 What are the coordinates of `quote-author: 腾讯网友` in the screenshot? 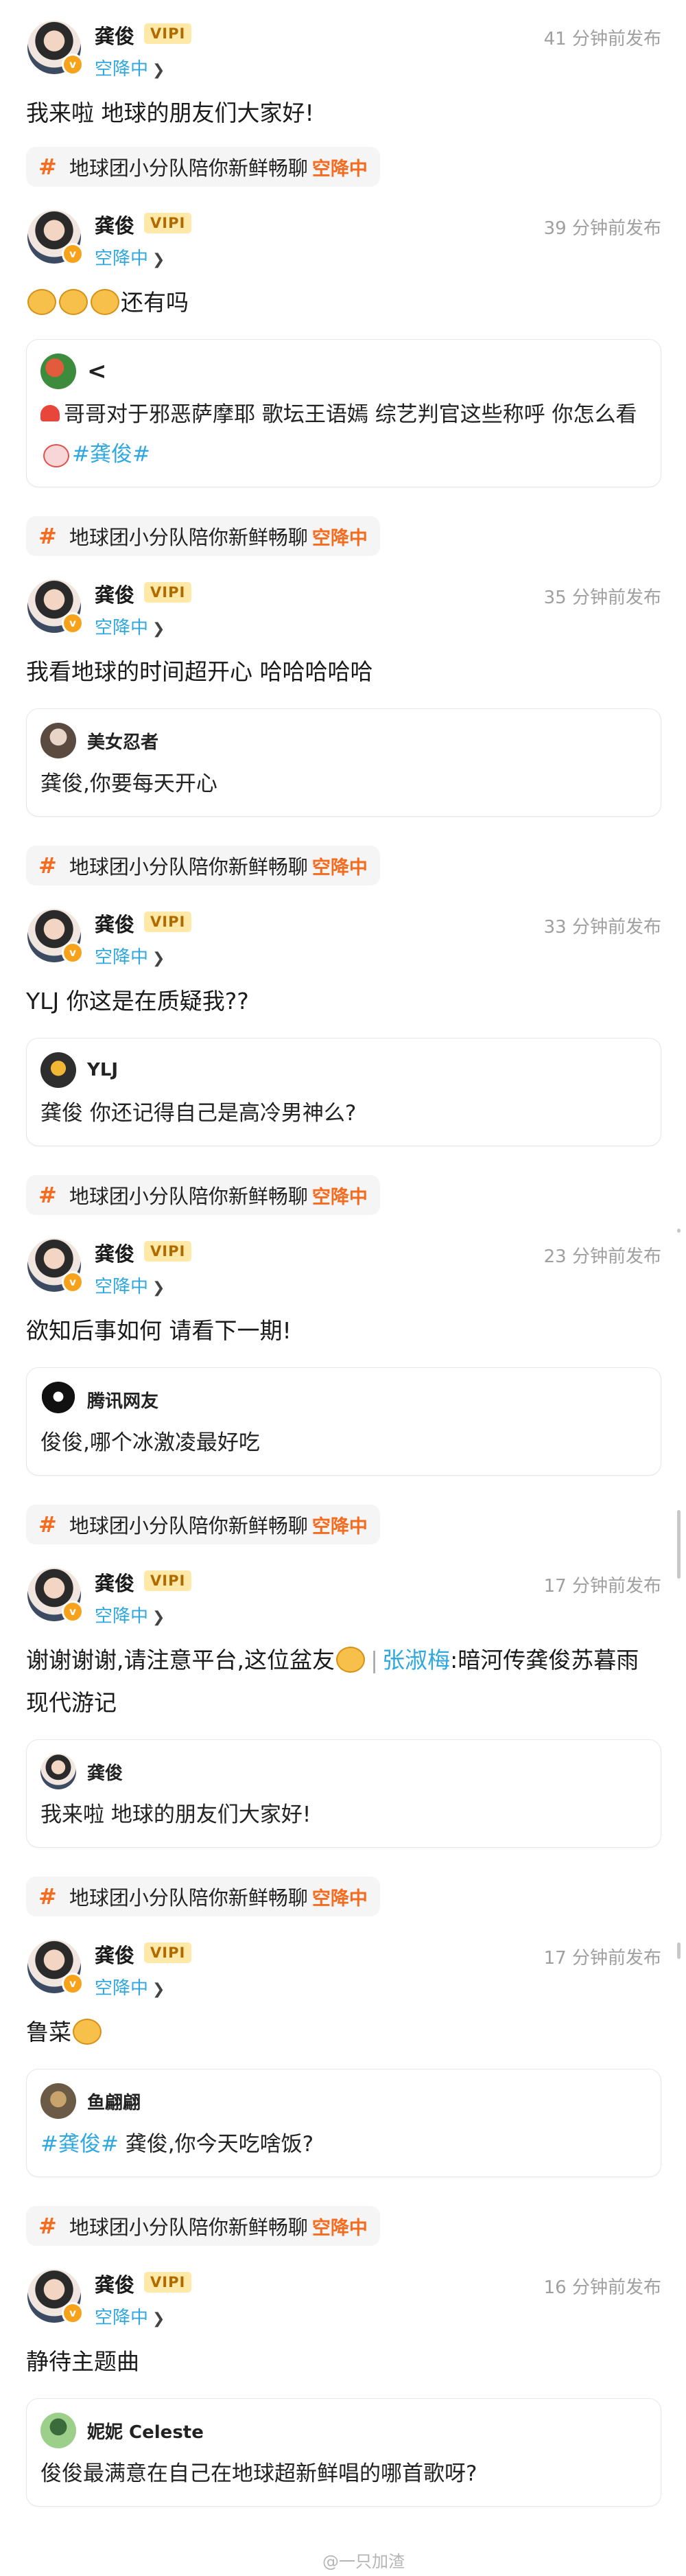 It's located at (343, 1399).